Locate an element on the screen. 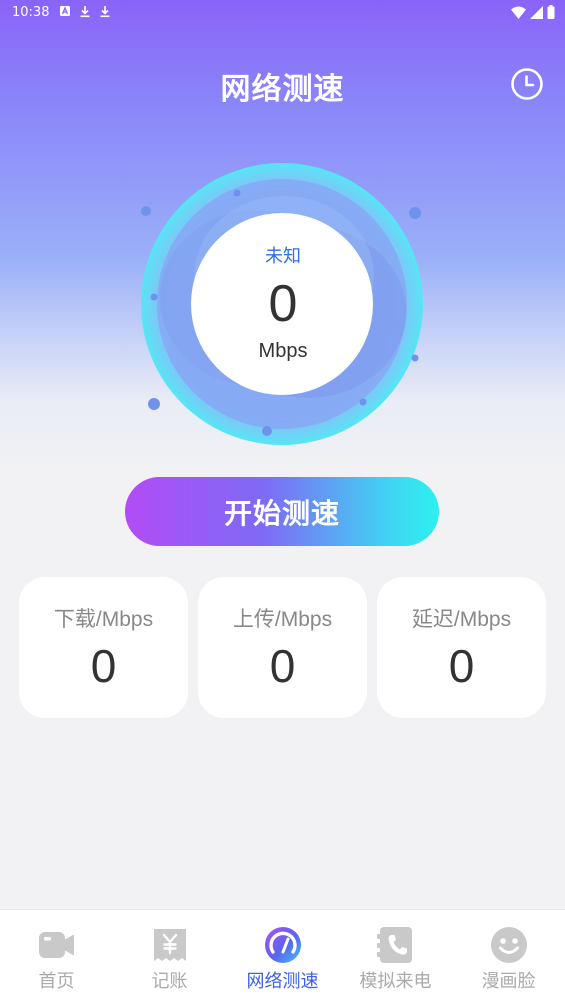 The width and height of the screenshot is (565, 1004). status-time: 10:38 is located at coordinates (31, 12).